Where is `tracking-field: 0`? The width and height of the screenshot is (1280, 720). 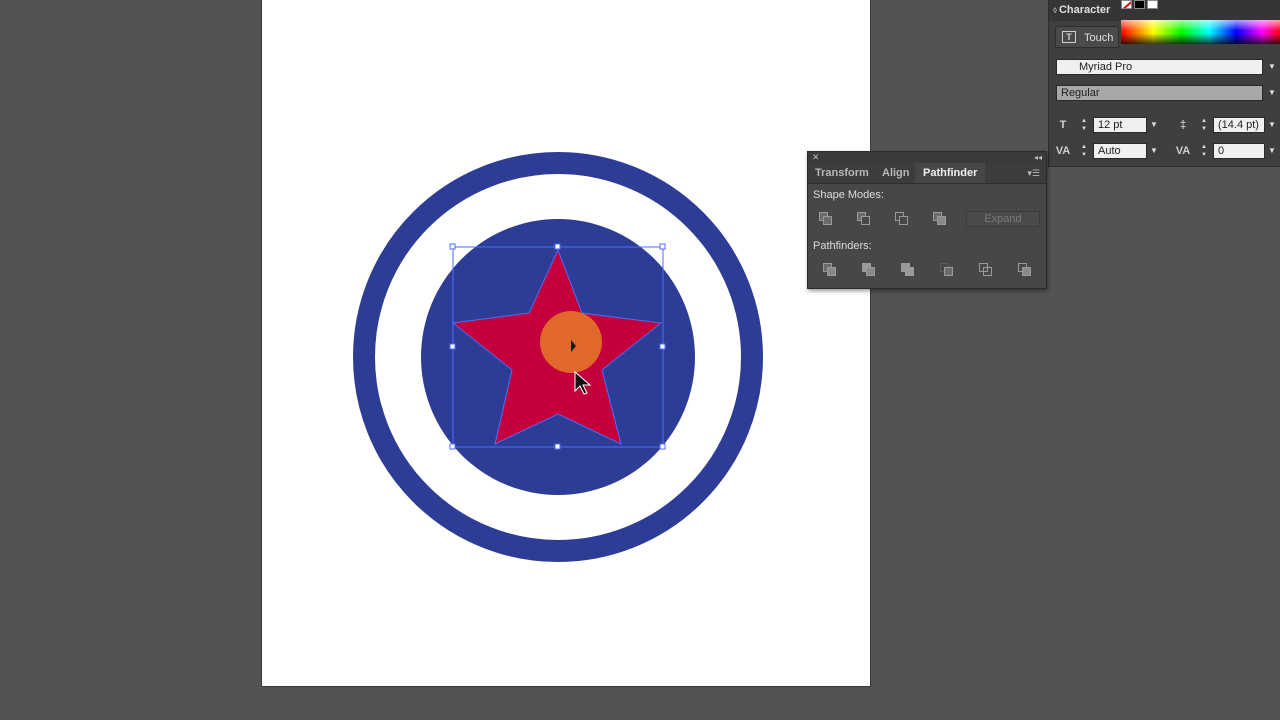 tracking-field: 0 is located at coordinates (1239, 151).